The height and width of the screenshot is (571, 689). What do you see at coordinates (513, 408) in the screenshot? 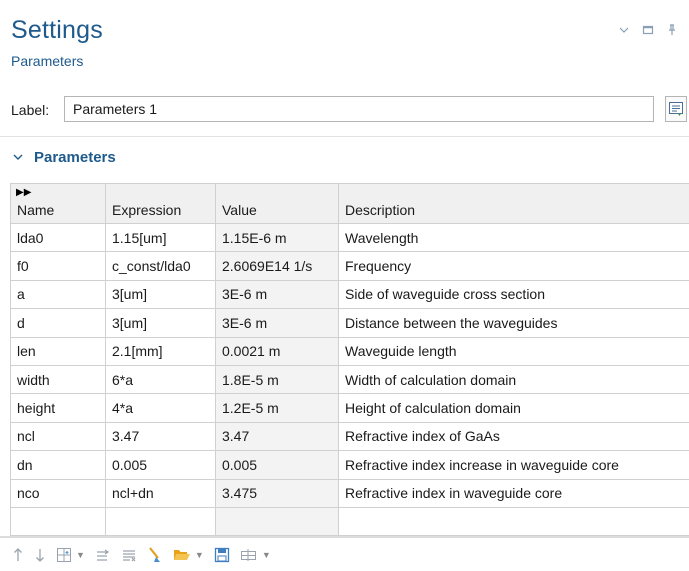
I see `cell-description: Height of calculation domain` at bounding box center [513, 408].